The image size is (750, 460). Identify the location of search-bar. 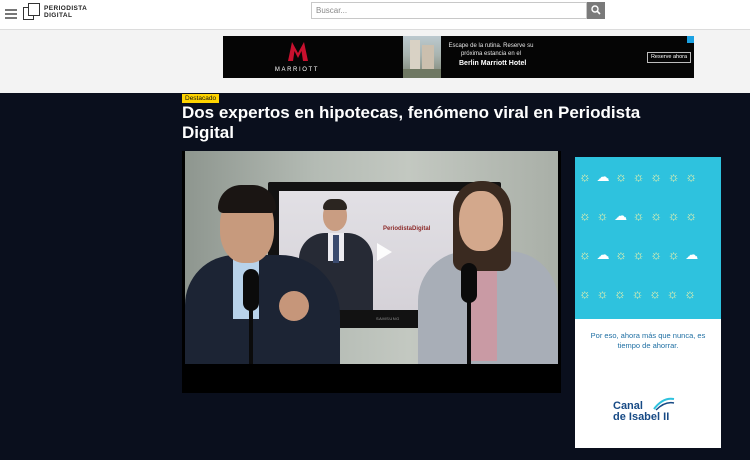
(458, 10).